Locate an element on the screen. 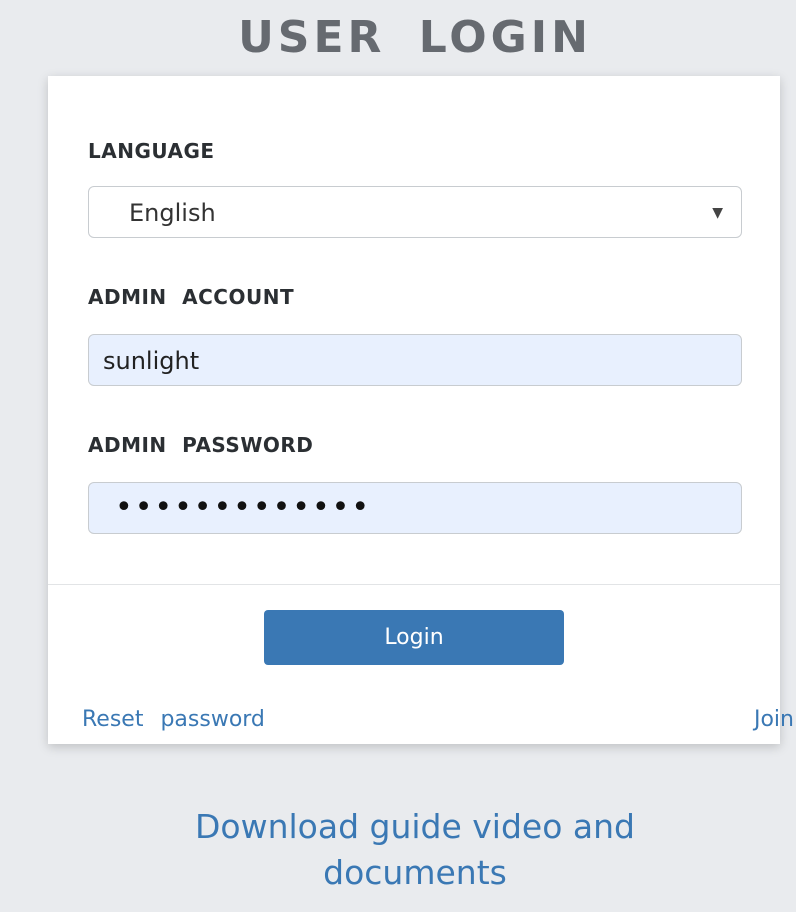 This screenshot has height=912, width=796. admin-account-value: sunlight is located at coordinates (151, 361).